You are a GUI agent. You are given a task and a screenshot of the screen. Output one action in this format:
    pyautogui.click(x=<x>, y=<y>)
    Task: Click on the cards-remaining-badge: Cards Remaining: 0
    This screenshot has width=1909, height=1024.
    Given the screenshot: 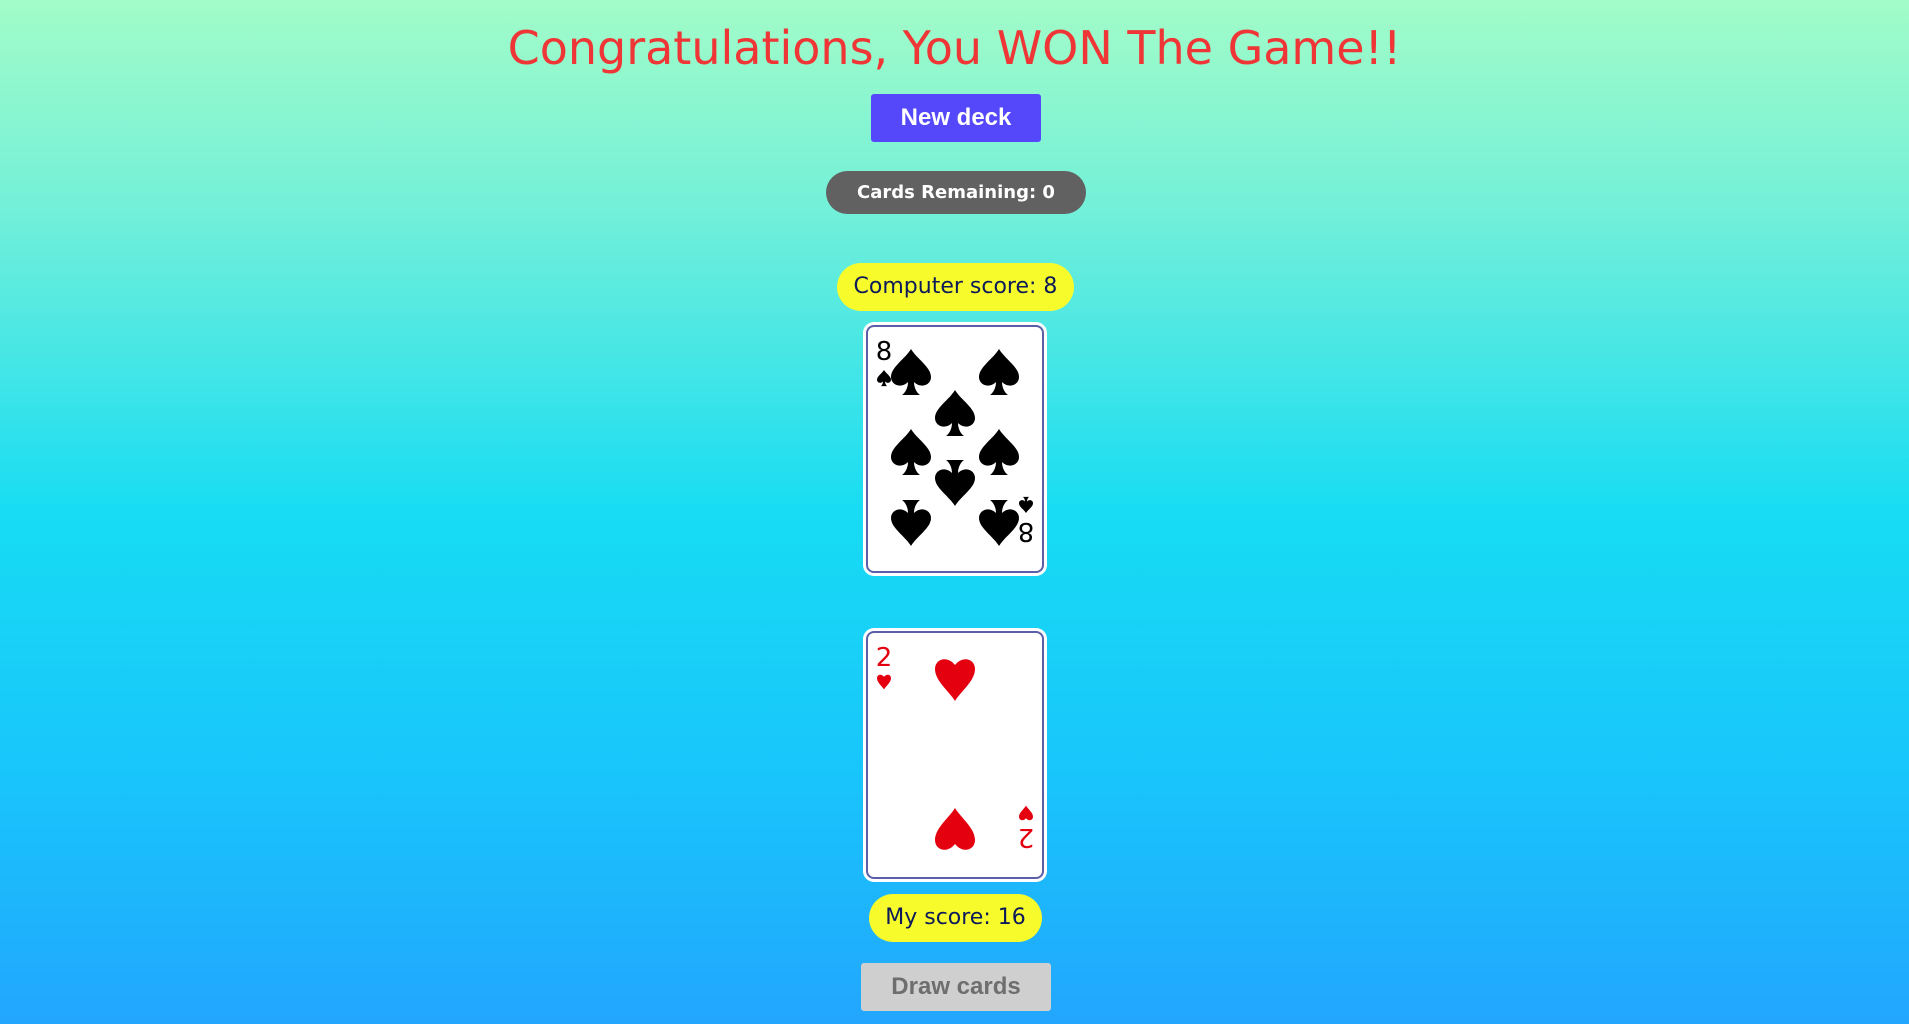 What is the action you would take?
    pyautogui.click(x=956, y=192)
    